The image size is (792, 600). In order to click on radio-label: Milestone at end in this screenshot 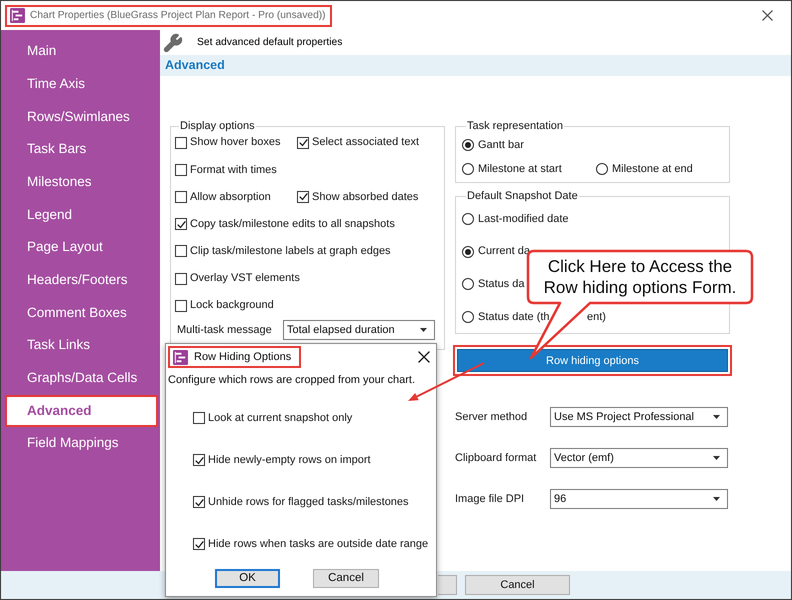, I will do `click(652, 169)`.